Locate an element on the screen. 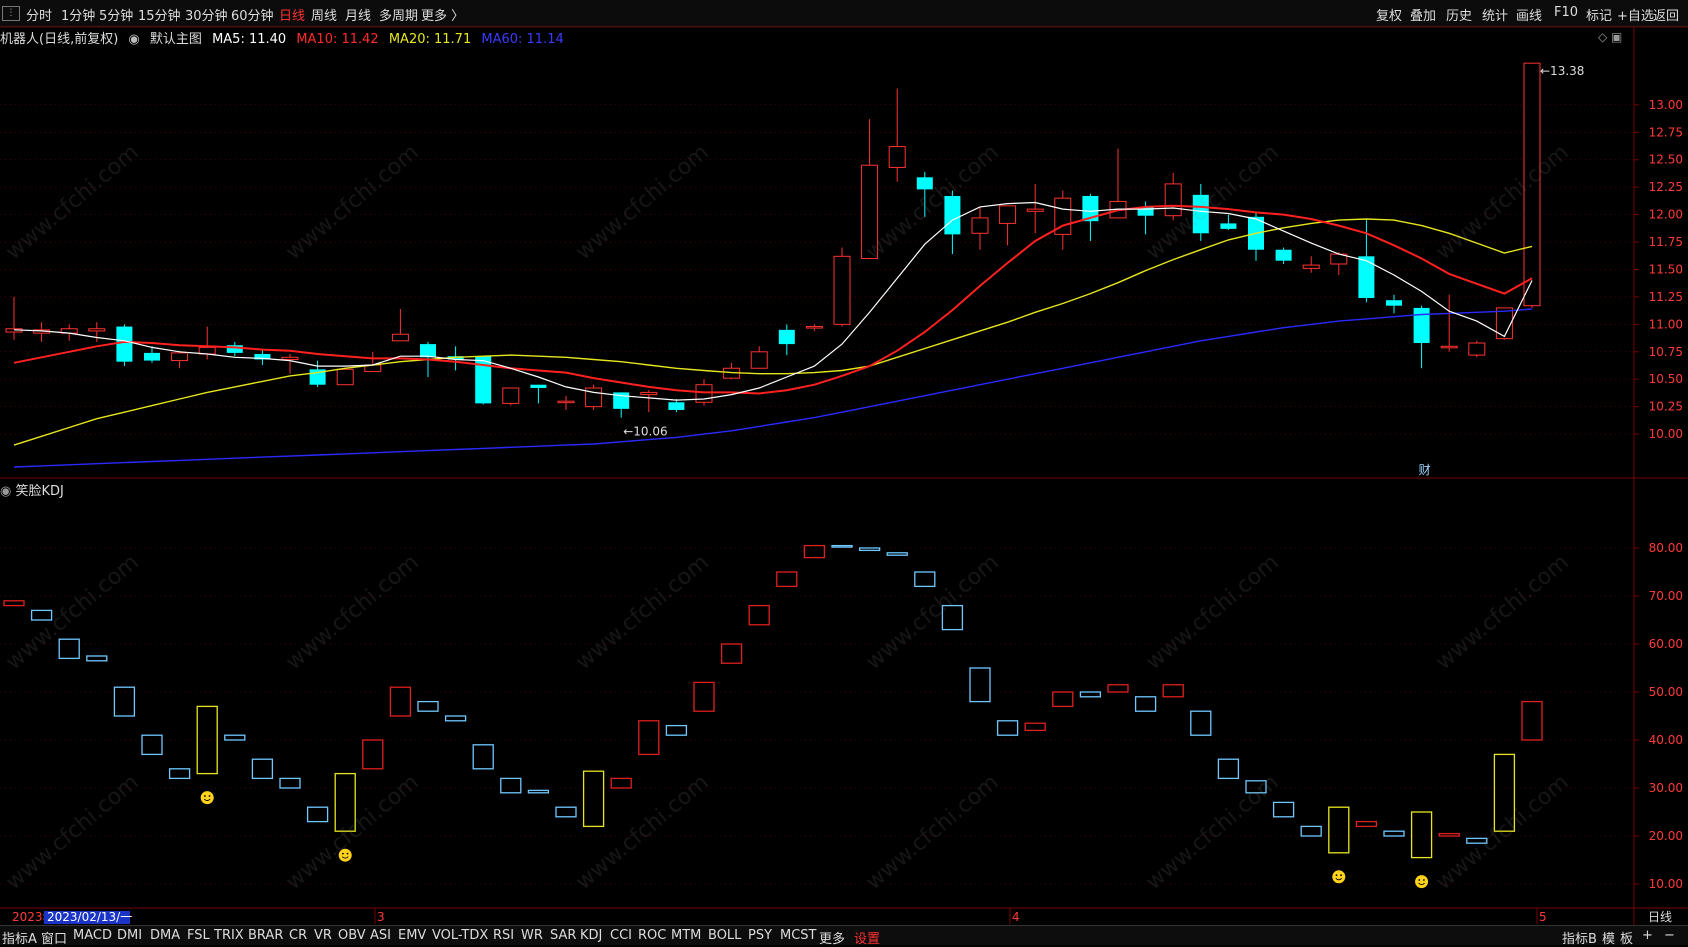  price-tick-label: 12.25 is located at coordinates (1666, 187).